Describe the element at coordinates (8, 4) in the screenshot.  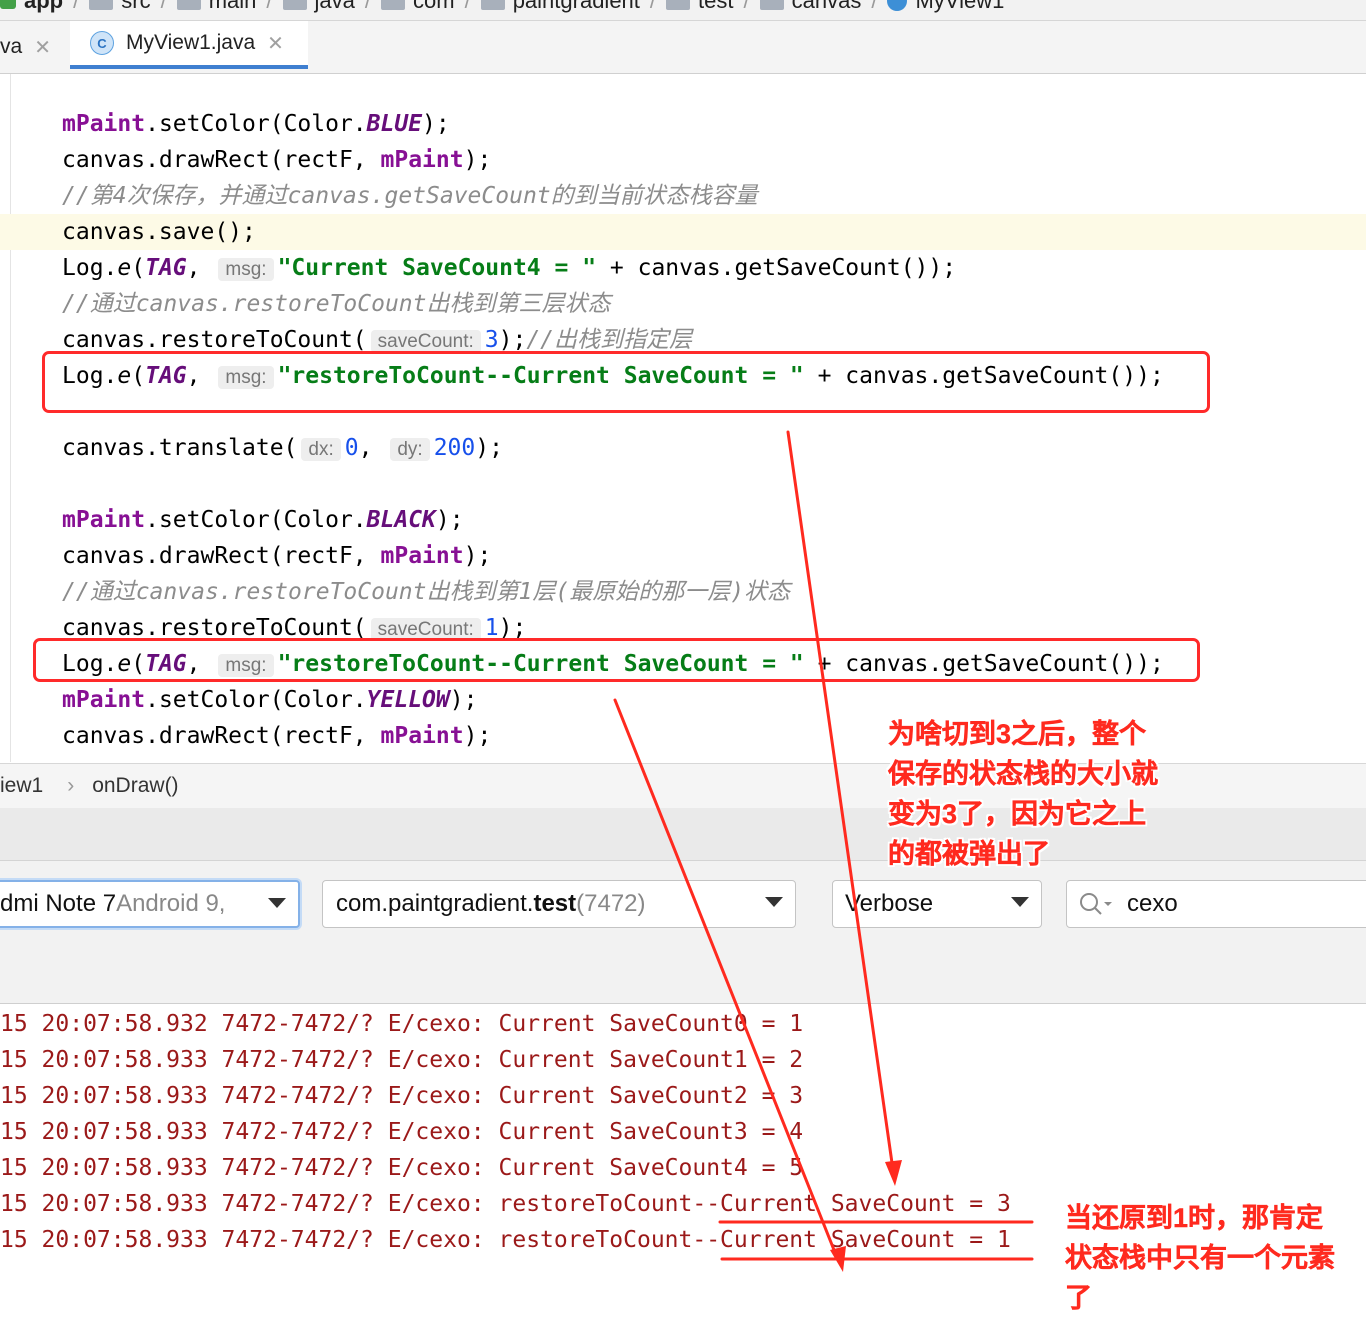
I see `module-icon` at that location.